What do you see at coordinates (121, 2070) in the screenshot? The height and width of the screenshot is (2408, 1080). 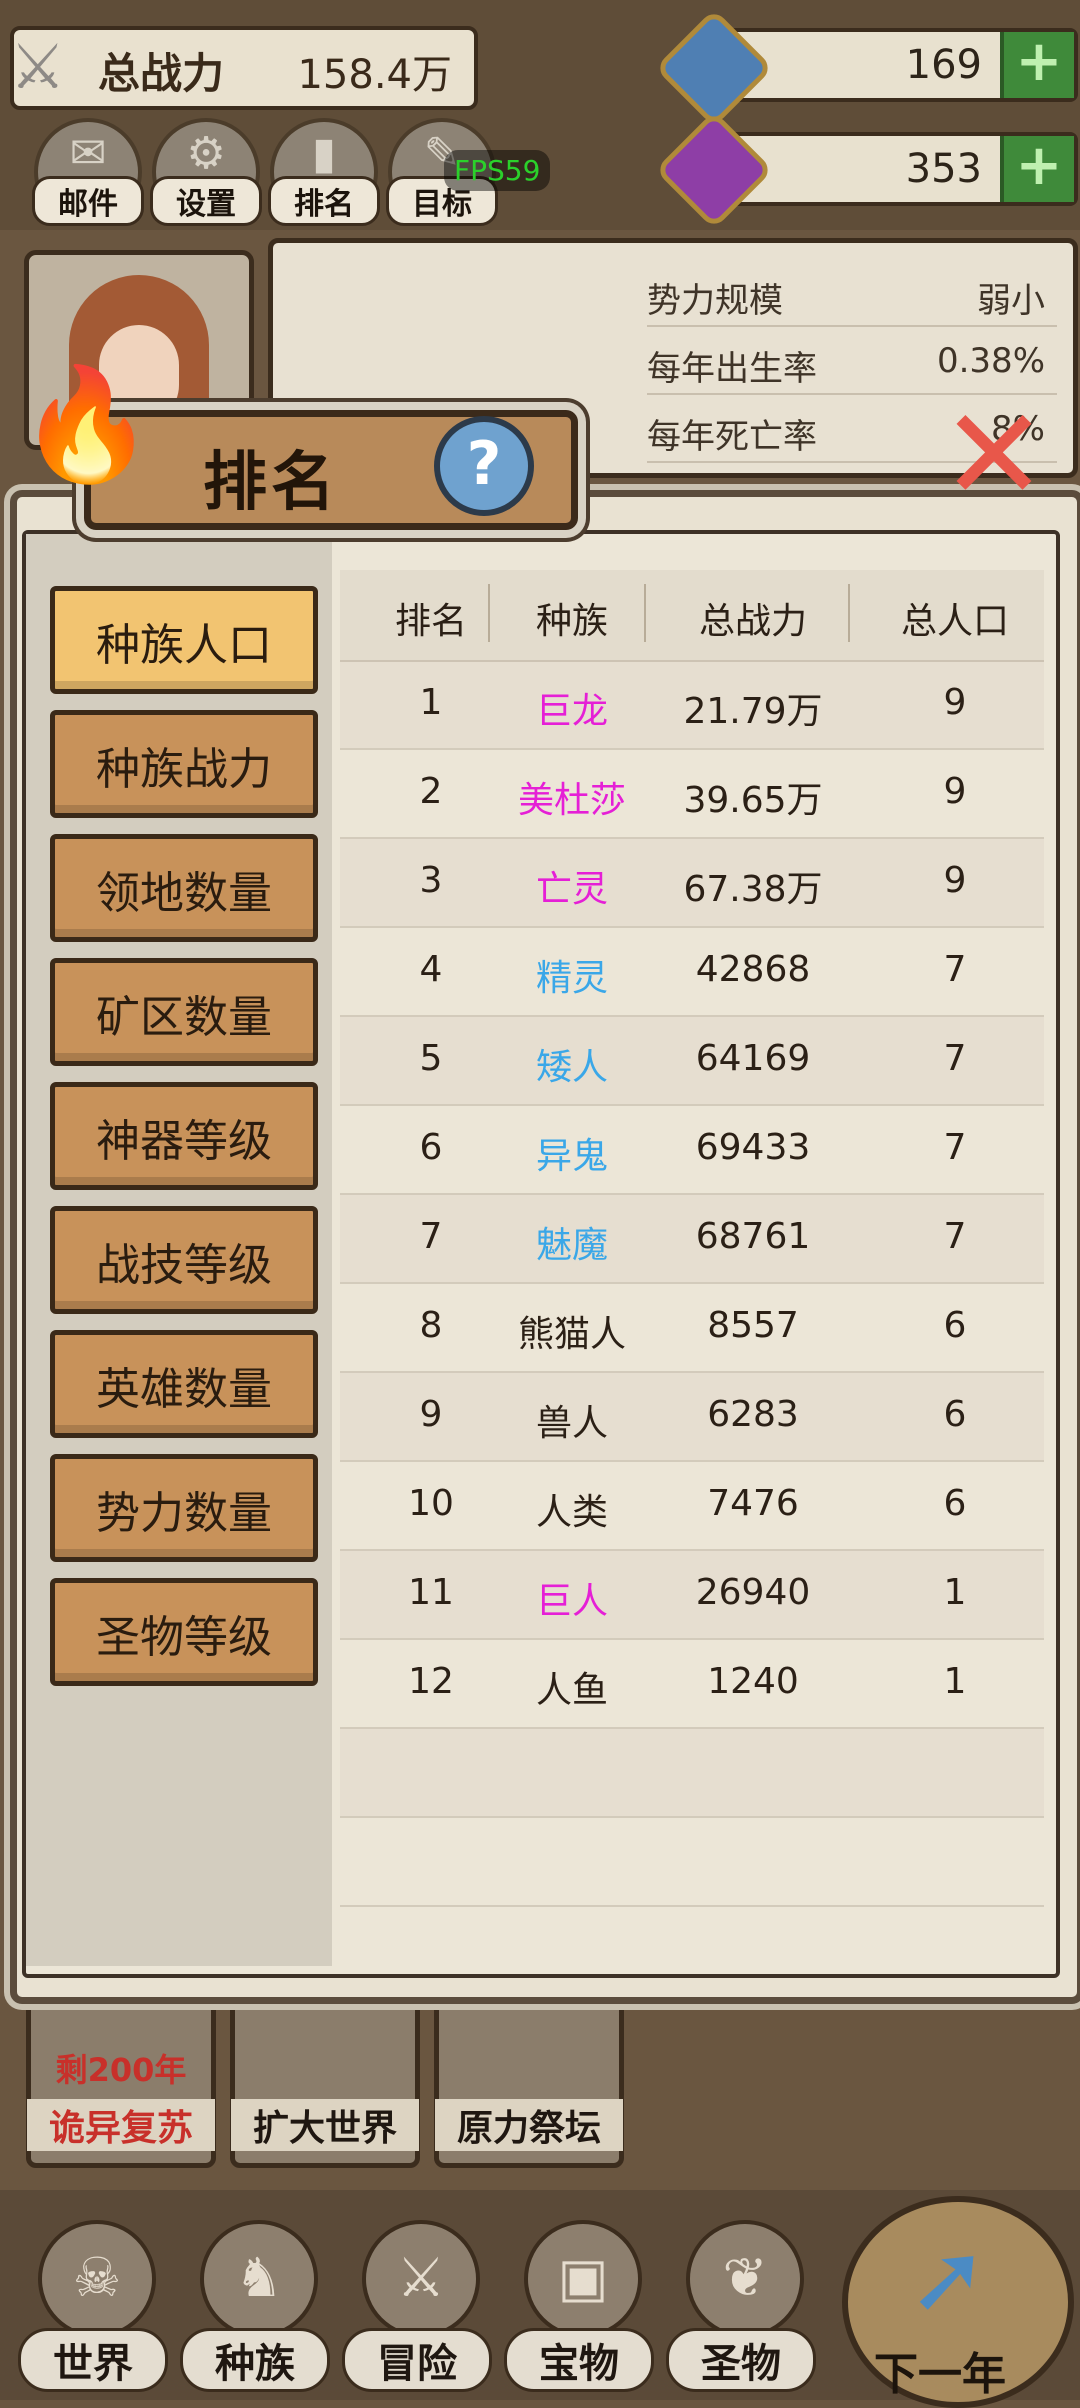 I see `weird-revival-countdown: 剩200年` at bounding box center [121, 2070].